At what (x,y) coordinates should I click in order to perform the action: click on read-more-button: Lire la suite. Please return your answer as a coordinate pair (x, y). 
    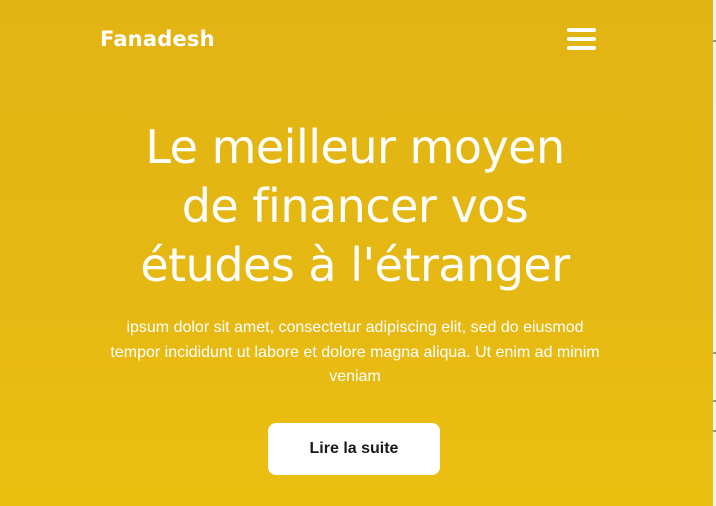
    Looking at the image, I should click on (354, 449).